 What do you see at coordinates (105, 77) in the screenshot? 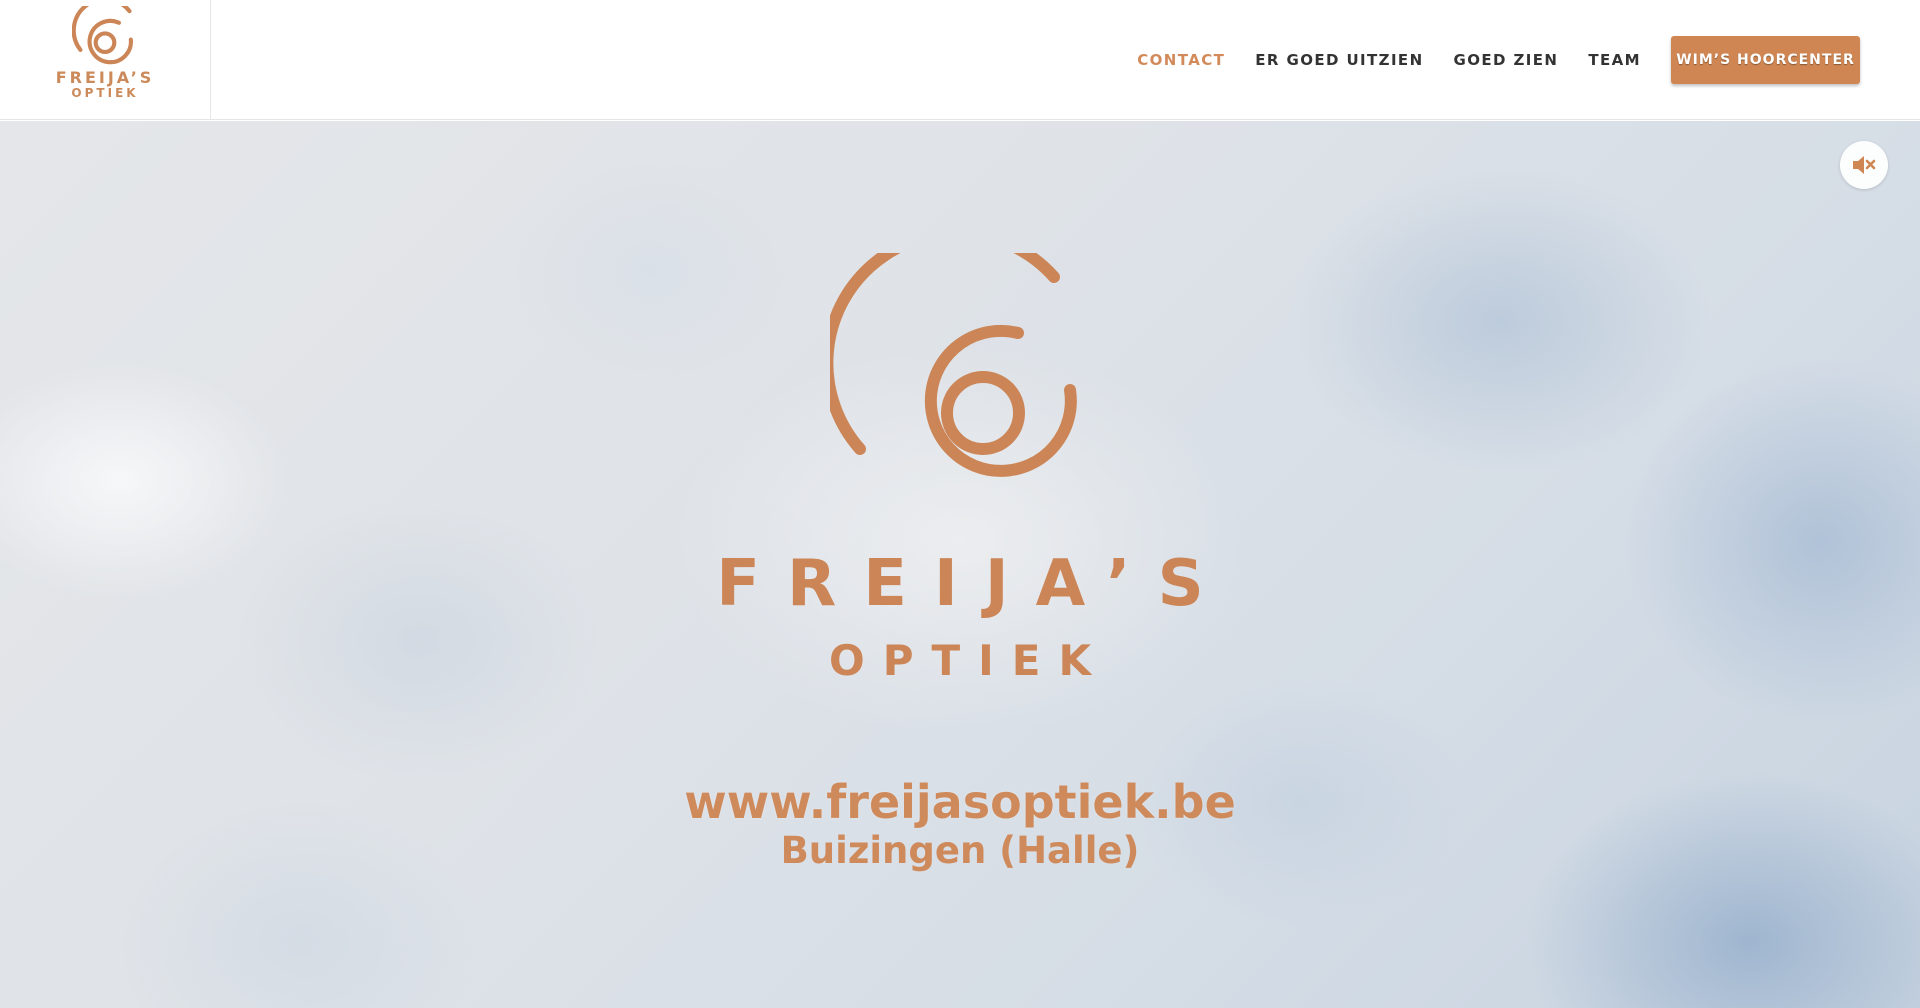
I see `logo-name: FREIJA’S` at bounding box center [105, 77].